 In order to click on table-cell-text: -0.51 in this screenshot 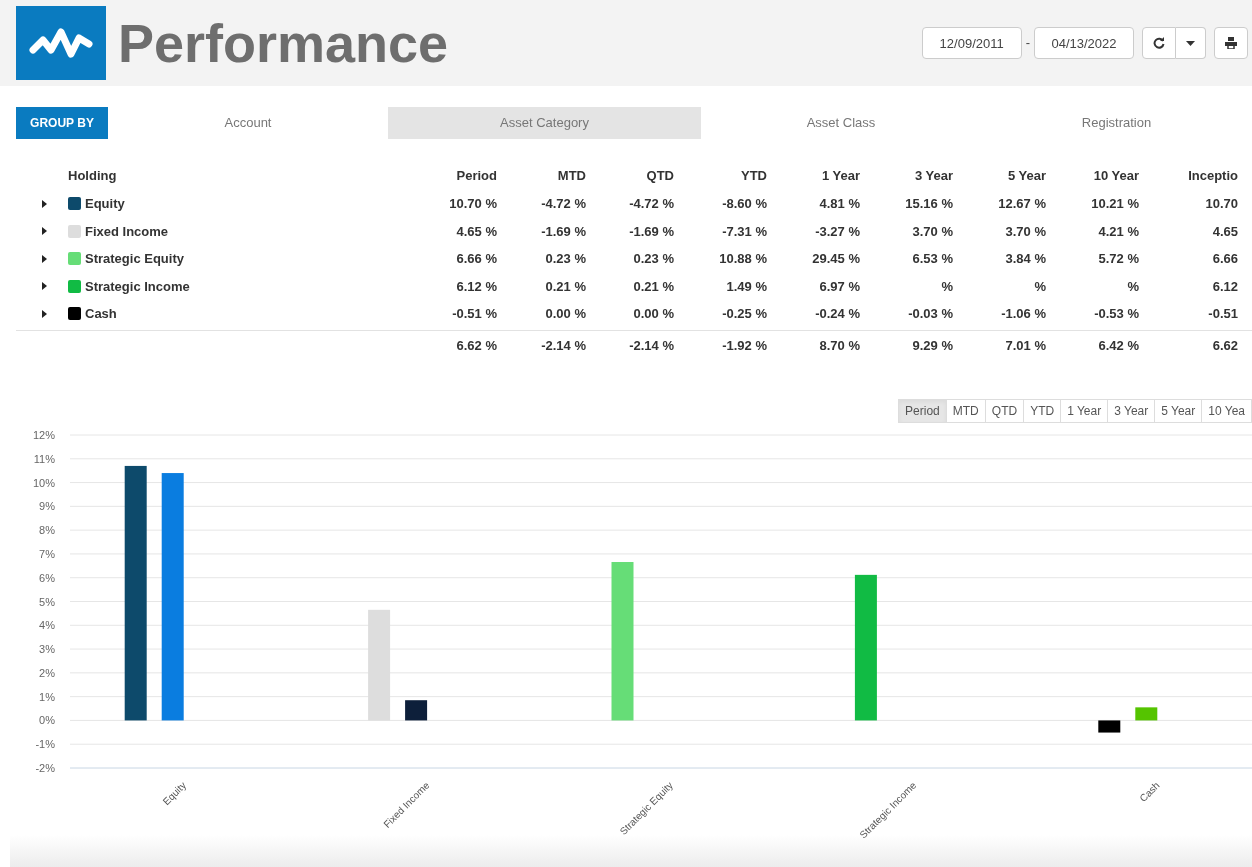, I will do `click(1222, 314)`.